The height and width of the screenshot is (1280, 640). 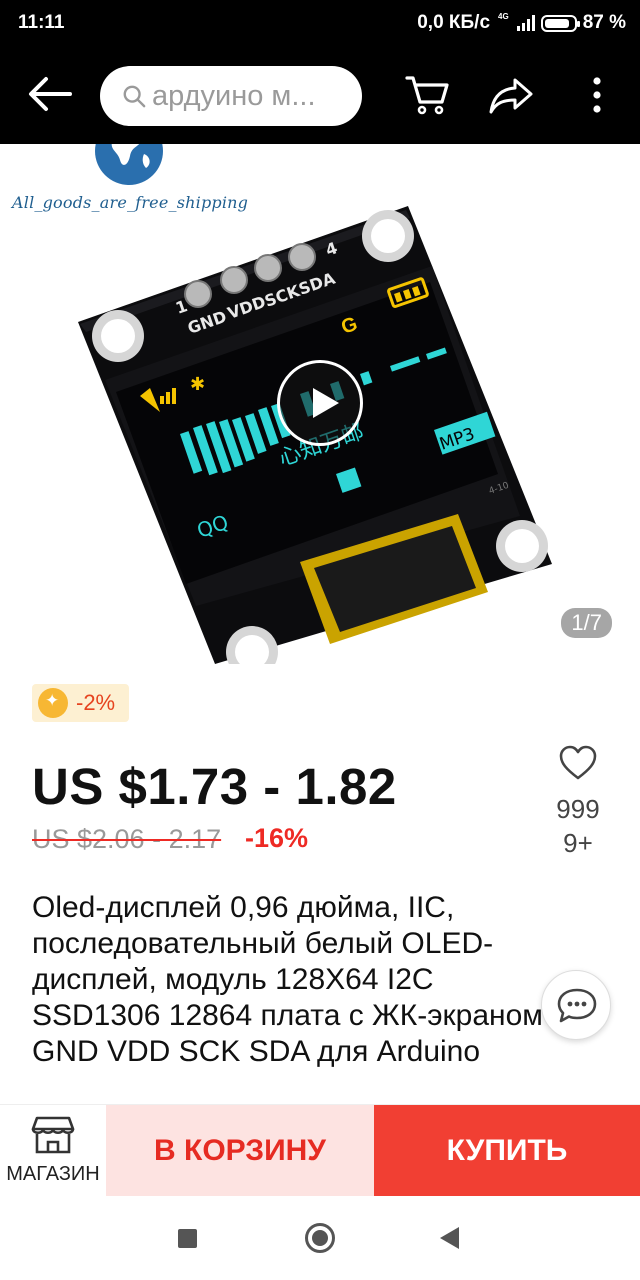 What do you see at coordinates (41, 22) in the screenshot?
I see `status-time: 11:11` at bounding box center [41, 22].